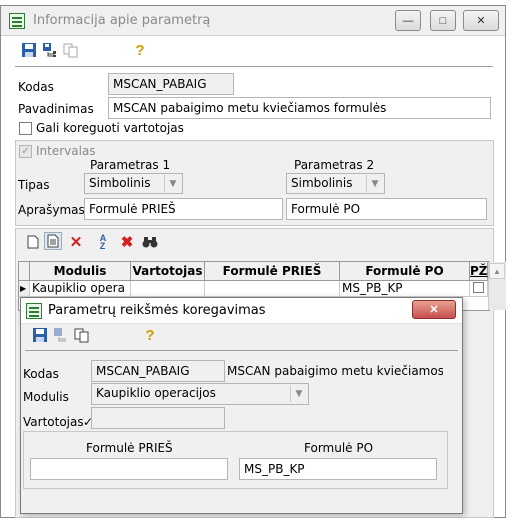 The image size is (510, 518). I want to click on parametras2-header: Parametras 2, so click(334, 165).